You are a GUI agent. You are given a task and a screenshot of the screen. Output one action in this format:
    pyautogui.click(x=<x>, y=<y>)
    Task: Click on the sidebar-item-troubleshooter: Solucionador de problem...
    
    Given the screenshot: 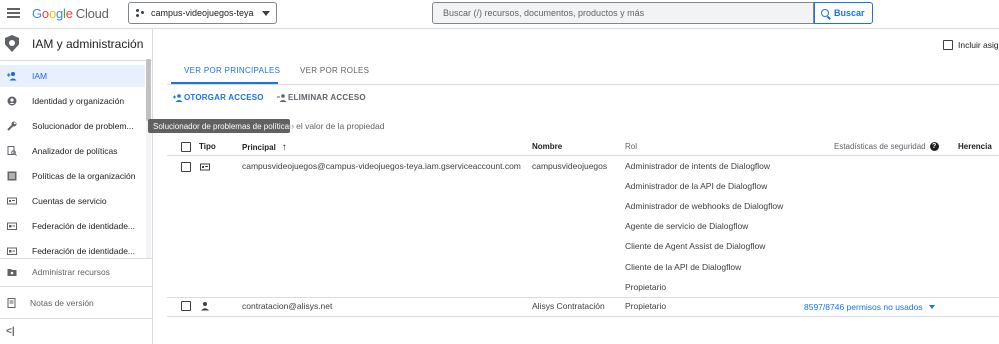 What is the action you would take?
    pyautogui.click(x=72, y=126)
    